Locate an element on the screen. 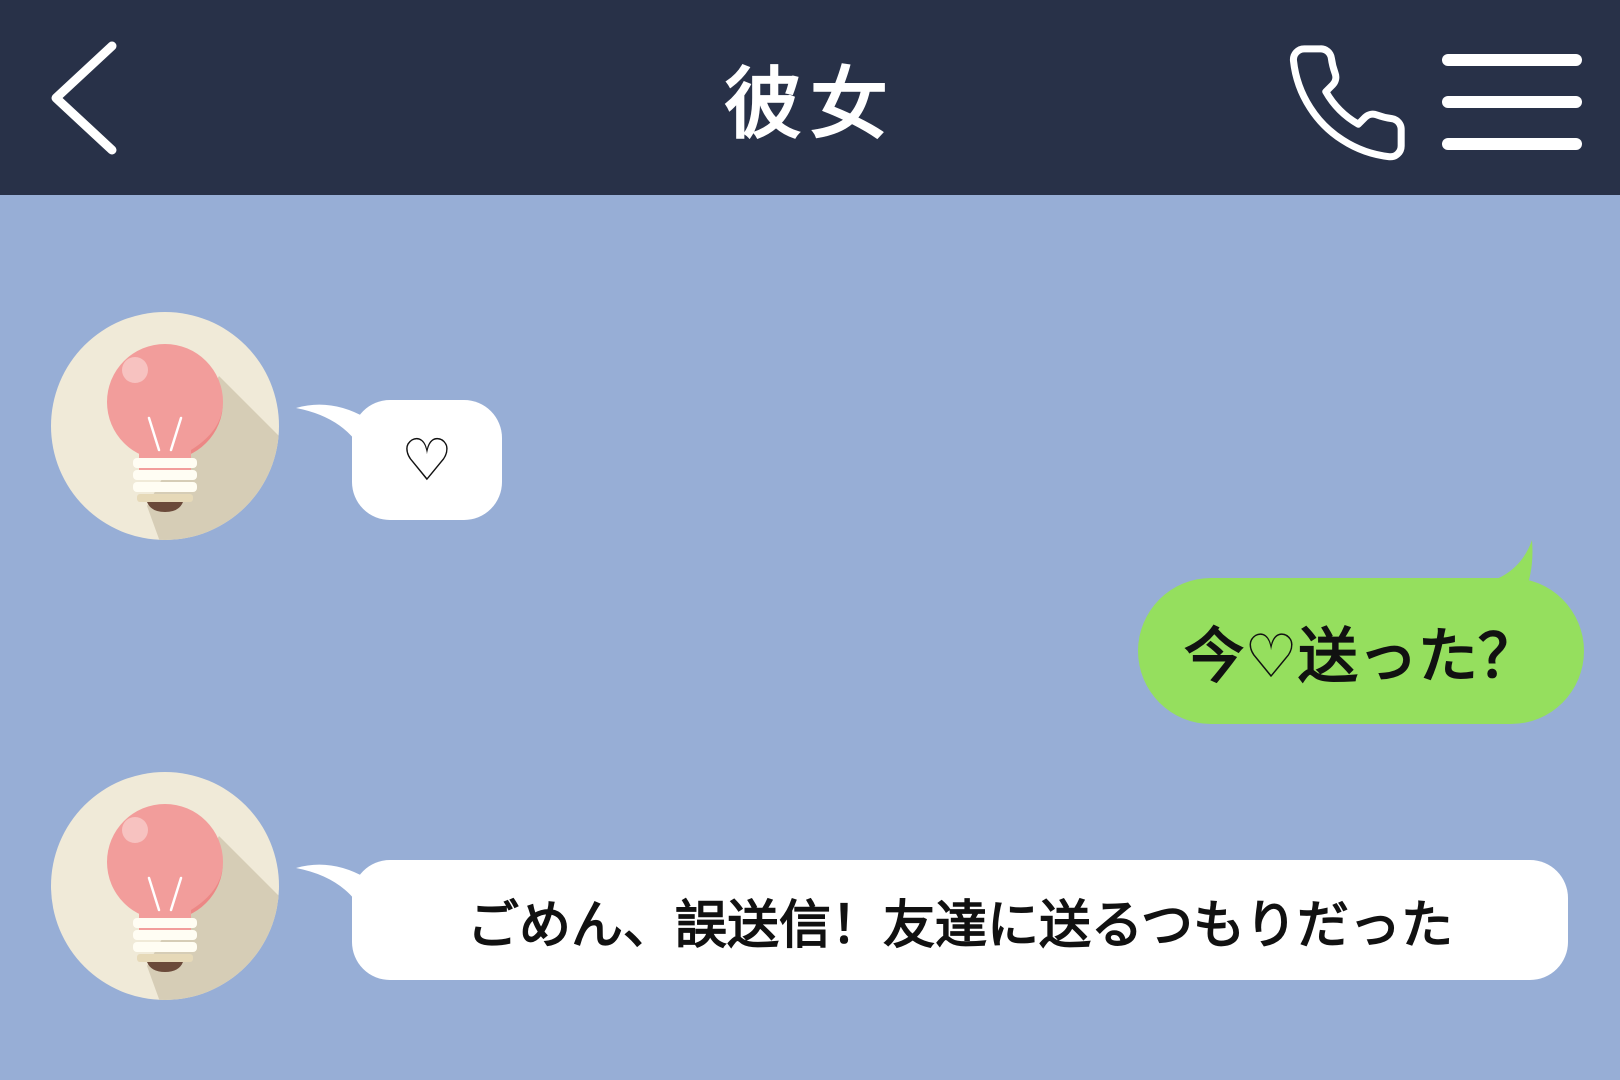 Image resolution: width=1620 pixels, height=1080 pixels. hamburger-menu-icon is located at coordinates (1512, 102).